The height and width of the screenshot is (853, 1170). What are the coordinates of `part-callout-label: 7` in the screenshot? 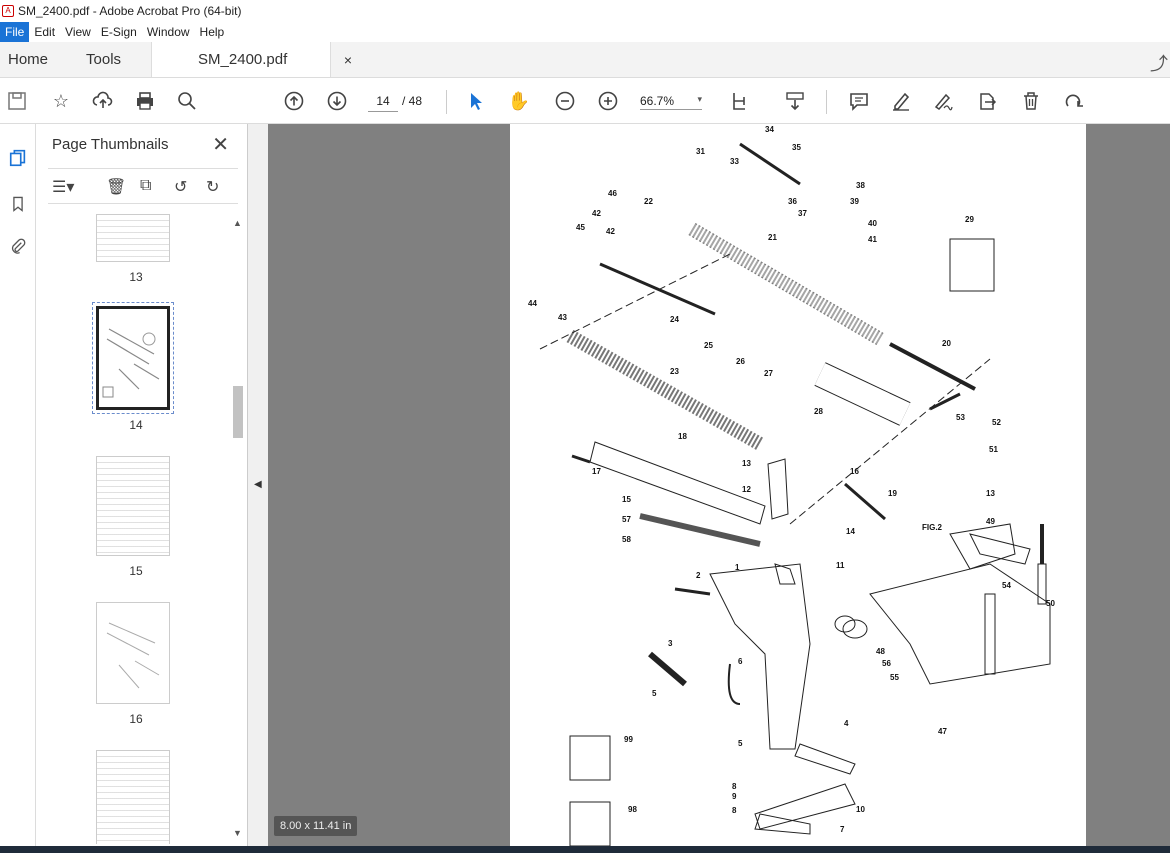 It's located at (842, 829).